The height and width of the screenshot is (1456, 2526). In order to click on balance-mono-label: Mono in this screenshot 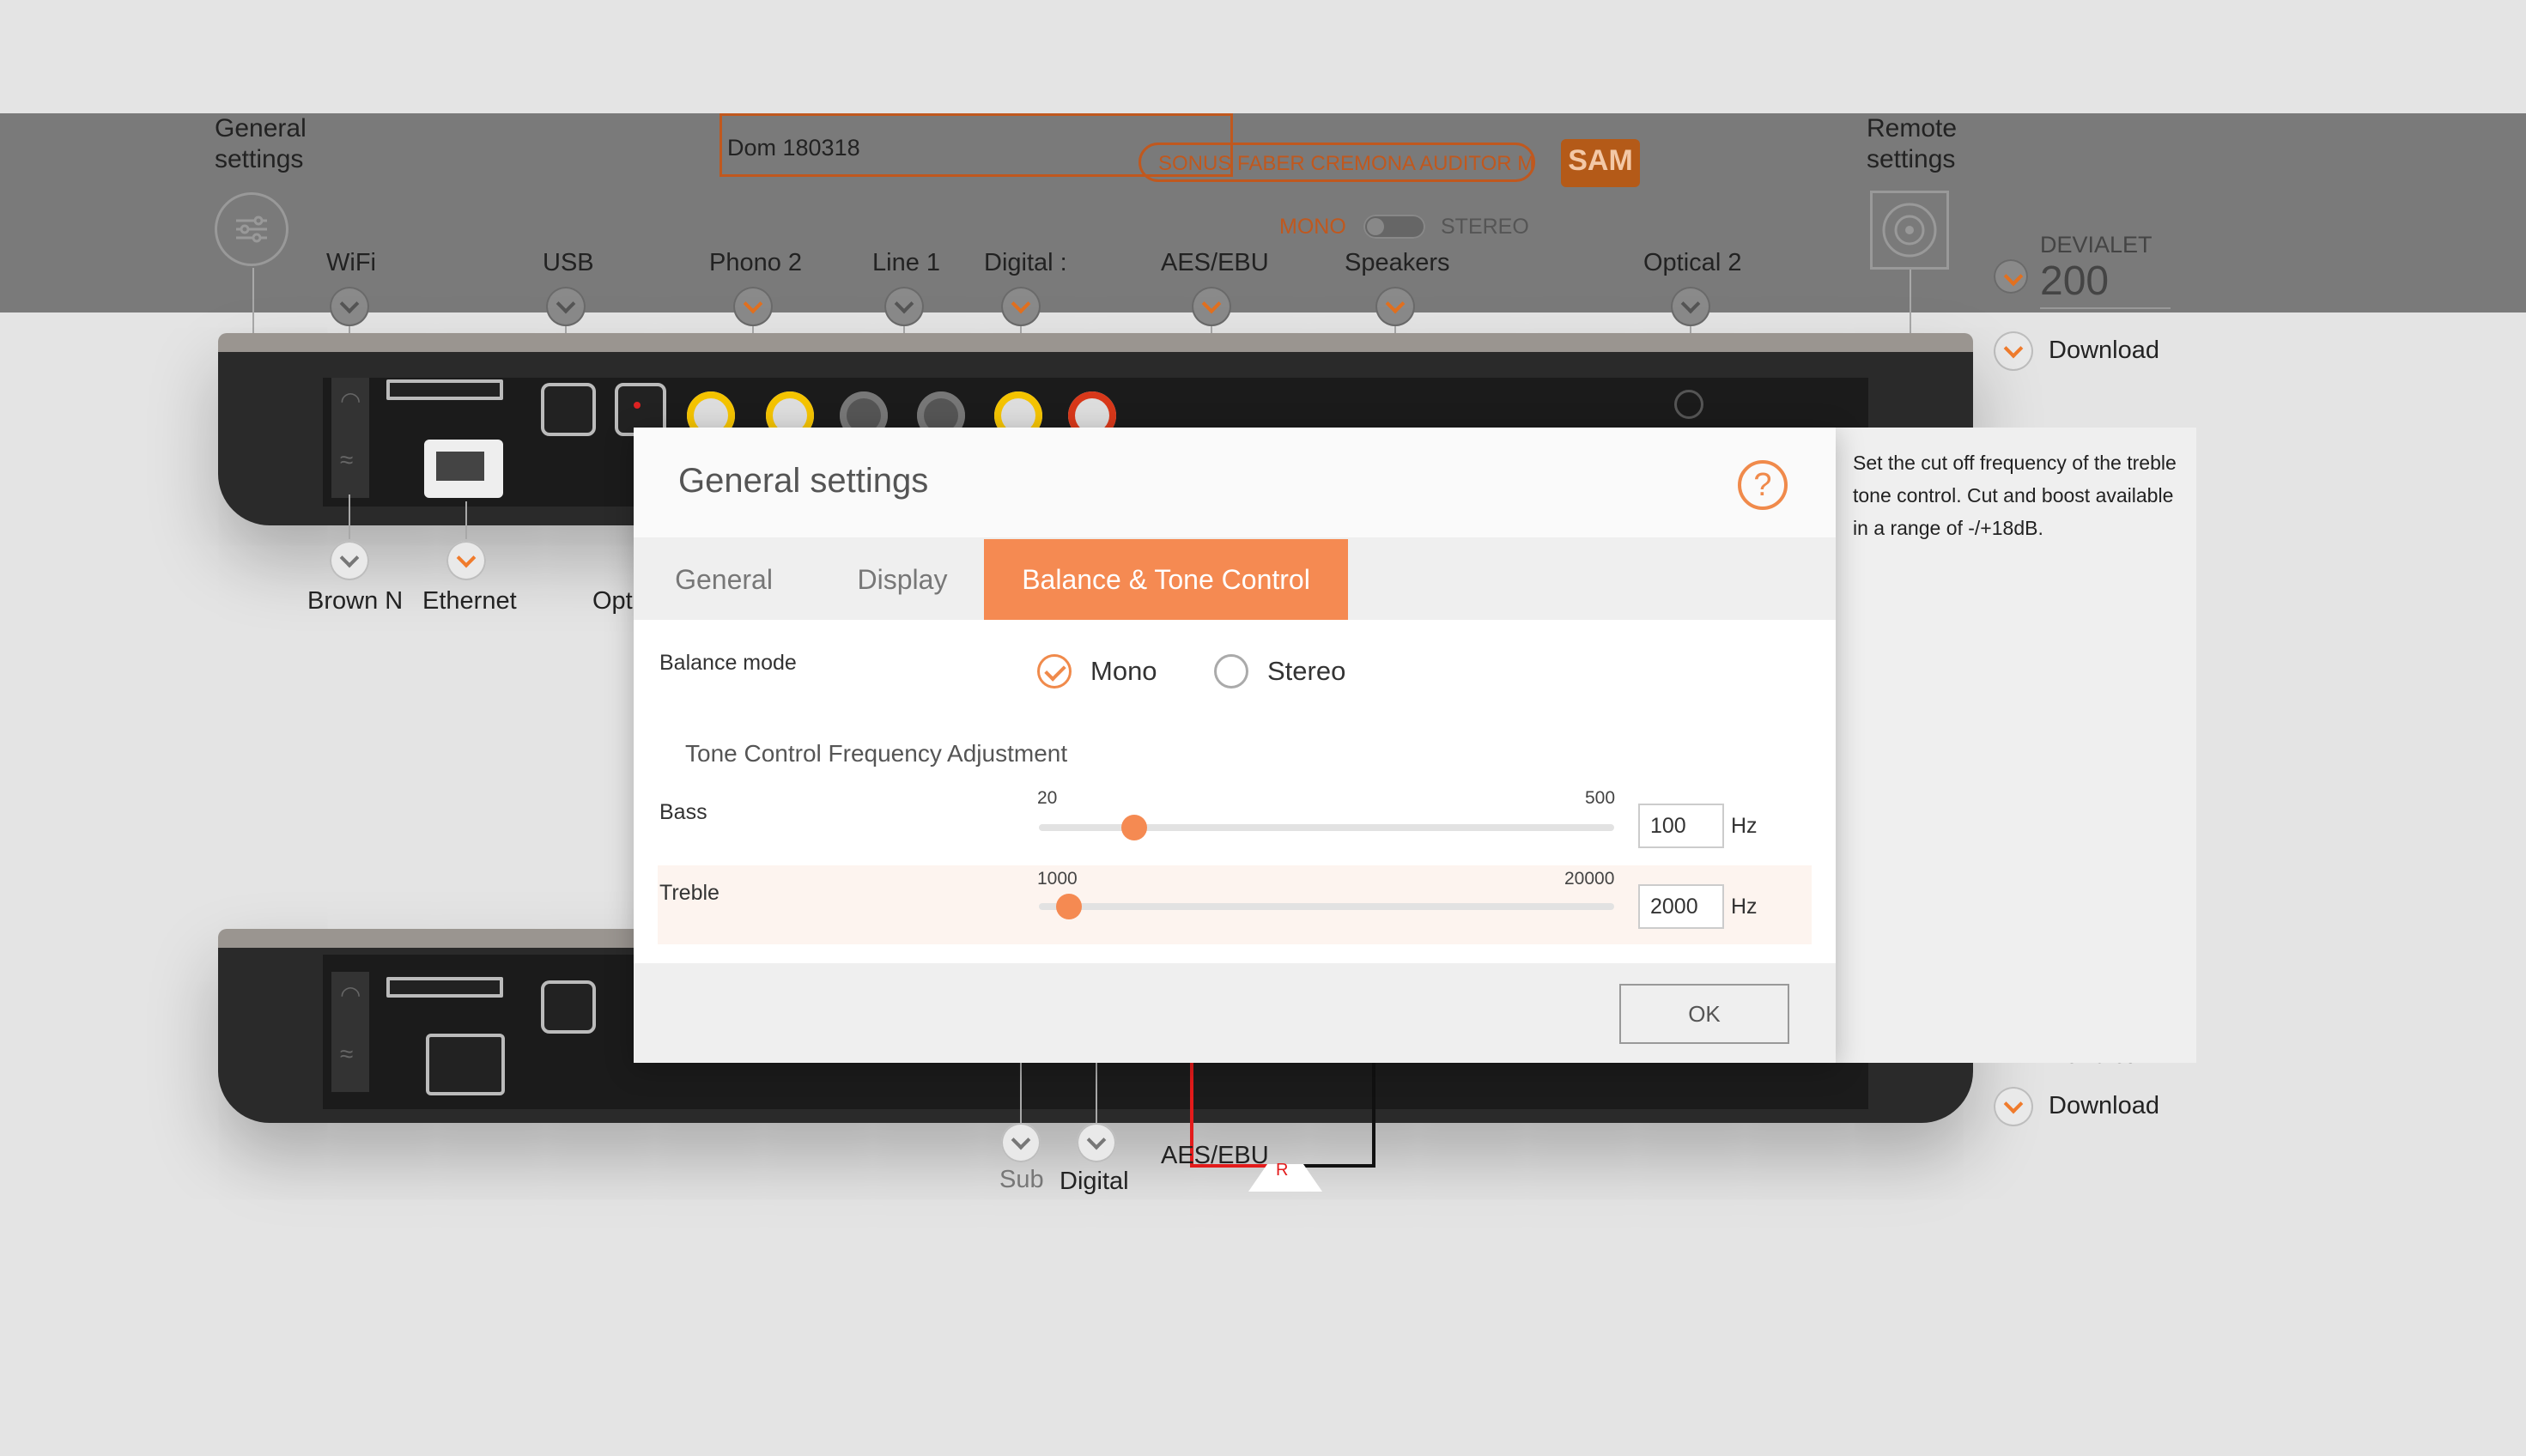, I will do `click(1123, 671)`.